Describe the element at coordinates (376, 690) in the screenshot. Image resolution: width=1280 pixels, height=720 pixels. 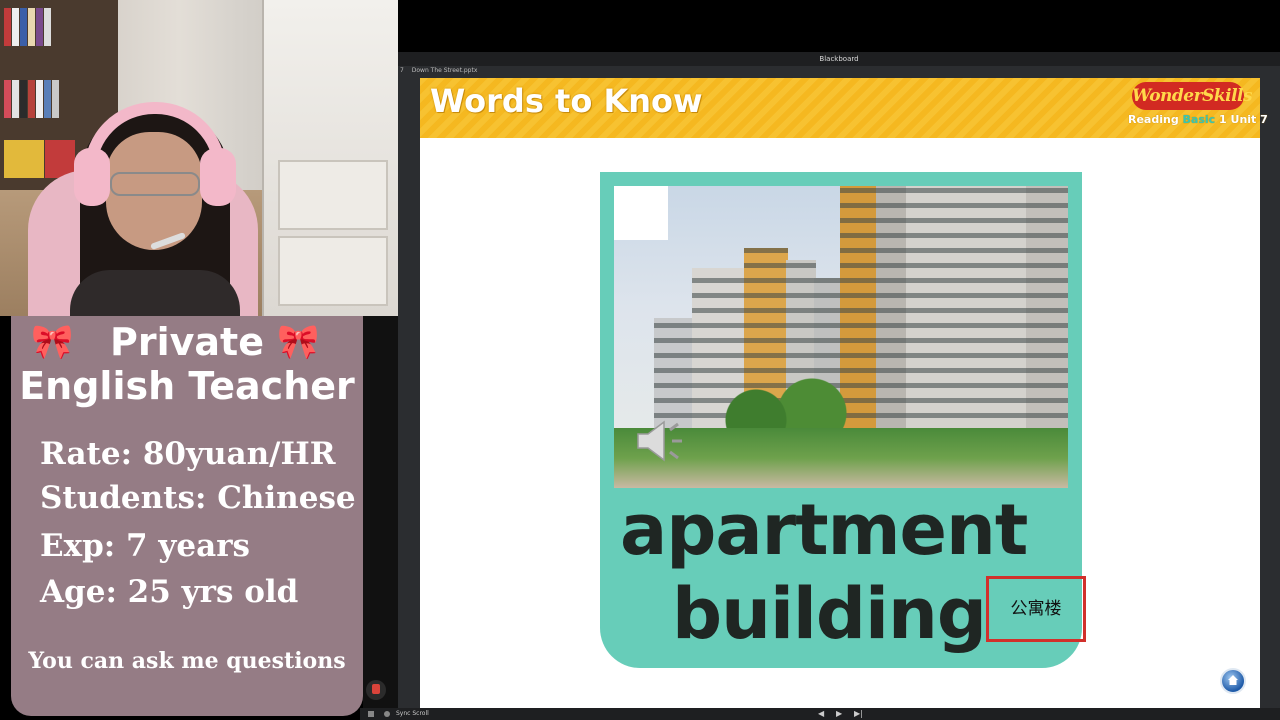
I see `chat-icon` at that location.